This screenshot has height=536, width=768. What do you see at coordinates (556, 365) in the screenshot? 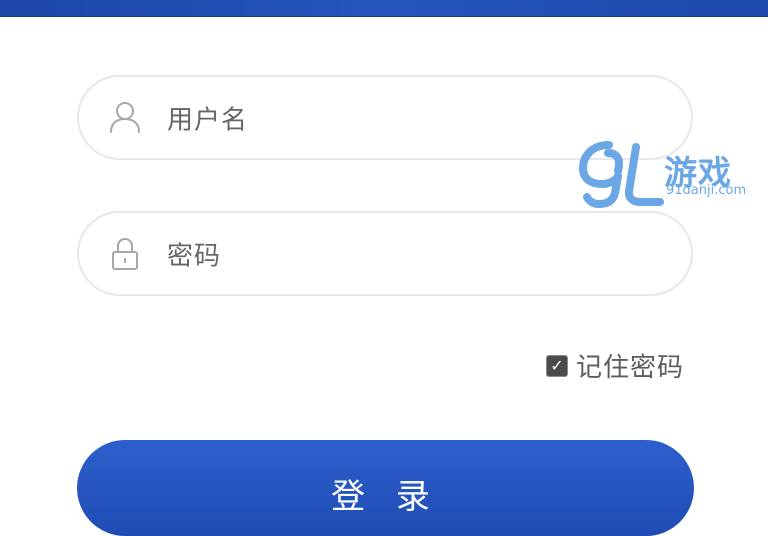
I see `remember-checkbox: ✓` at bounding box center [556, 365].